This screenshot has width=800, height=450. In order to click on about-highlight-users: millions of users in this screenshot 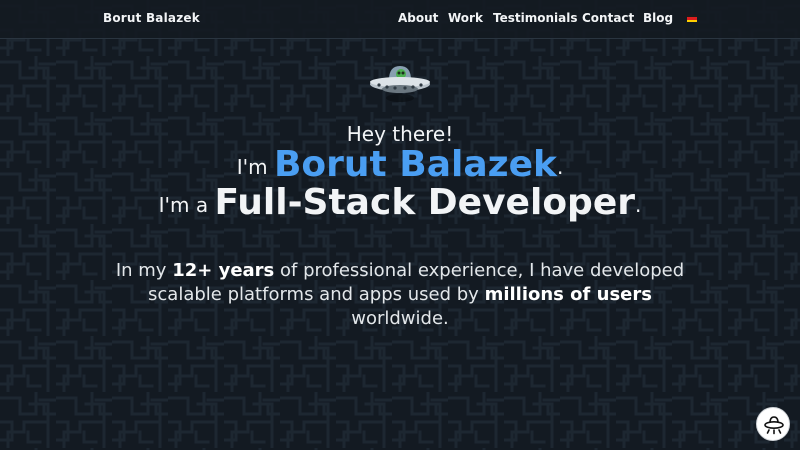, I will do `click(568, 294)`.